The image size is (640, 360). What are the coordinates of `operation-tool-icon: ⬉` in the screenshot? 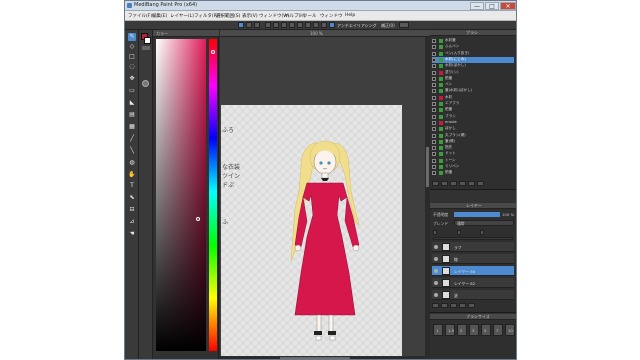 It's located at (132, 198).